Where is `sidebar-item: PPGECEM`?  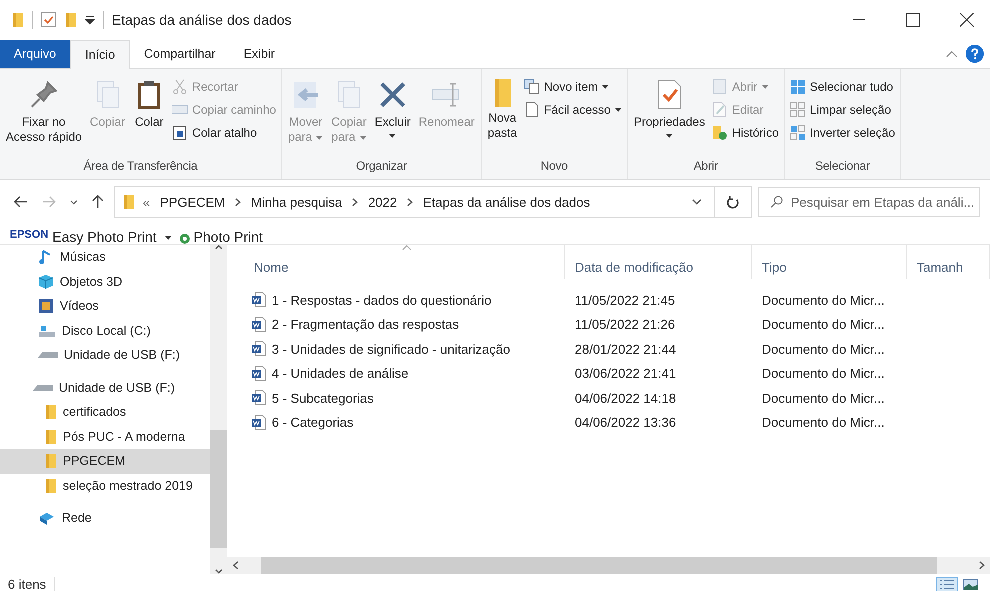 sidebar-item: PPGECEM is located at coordinates (105, 461).